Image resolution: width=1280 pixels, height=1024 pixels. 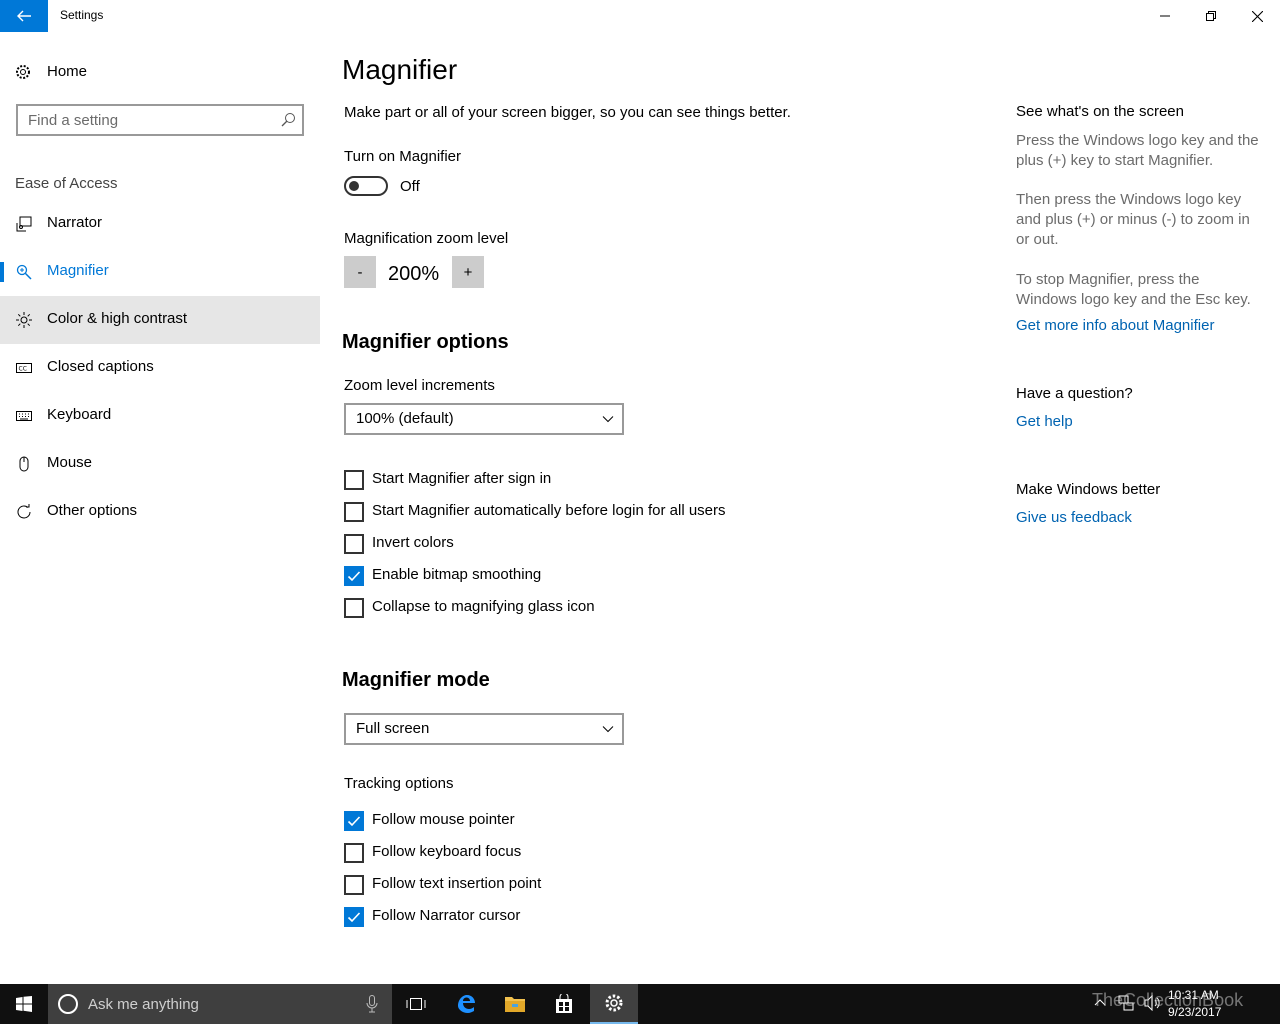 I want to click on magnifier-info-link: Get more info about Magnifier, so click(x=1115, y=325).